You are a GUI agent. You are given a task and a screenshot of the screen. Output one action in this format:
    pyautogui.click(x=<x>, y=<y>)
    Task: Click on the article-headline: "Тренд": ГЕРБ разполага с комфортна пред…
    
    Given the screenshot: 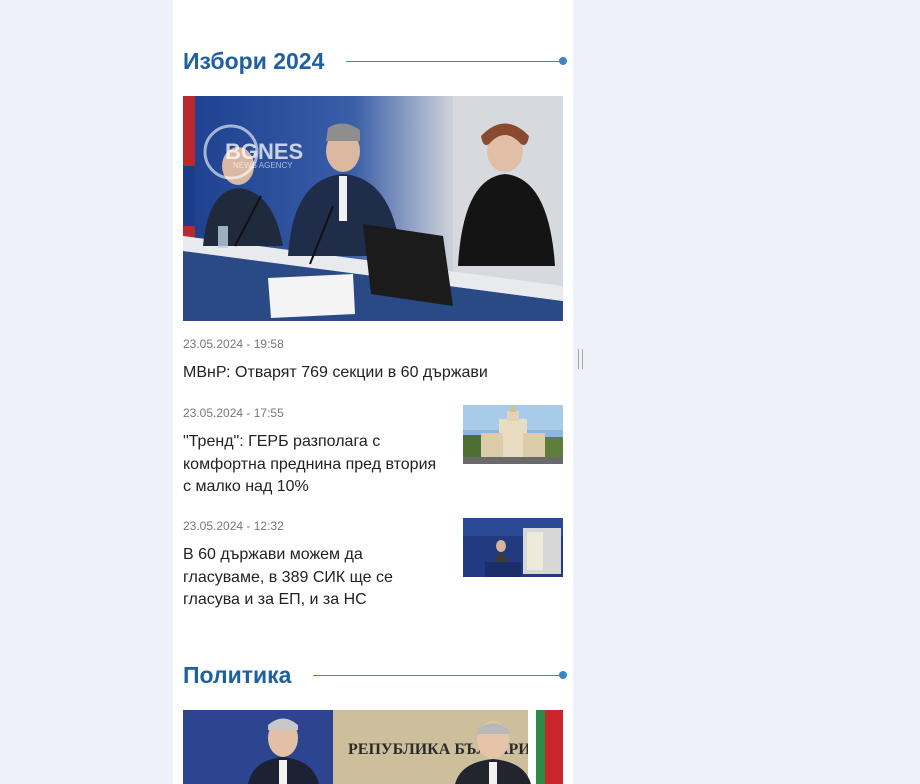 What is the action you would take?
    pyautogui.click(x=315, y=465)
    